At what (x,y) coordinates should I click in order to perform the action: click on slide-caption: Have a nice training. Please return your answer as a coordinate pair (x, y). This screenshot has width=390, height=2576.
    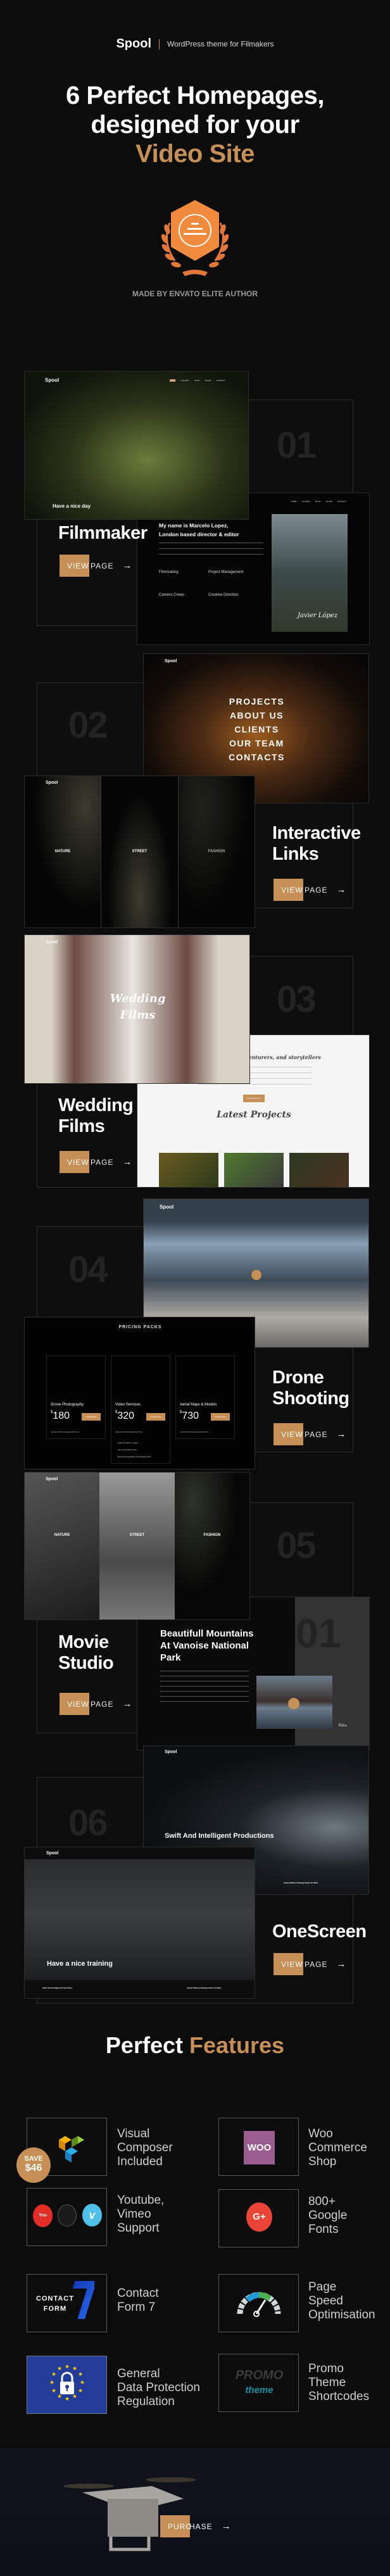
    Looking at the image, I should click on (80, 1964).